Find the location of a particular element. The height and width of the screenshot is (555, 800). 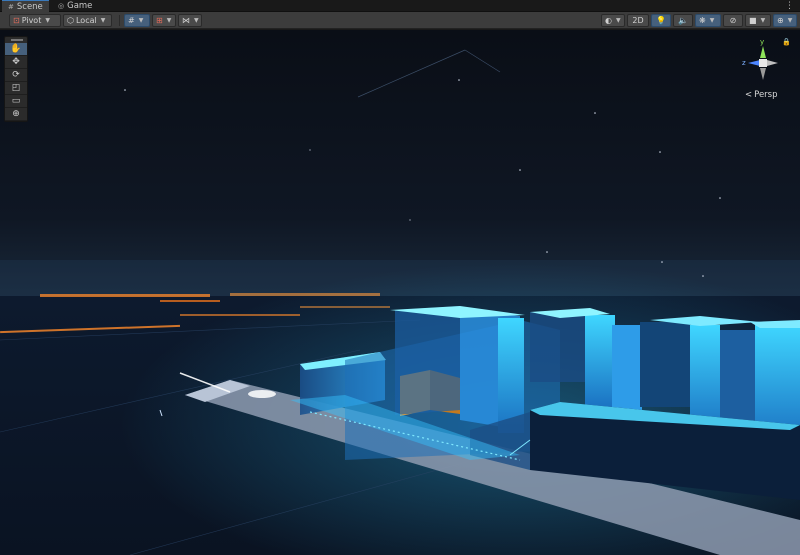

pivot-label: Pivot is located at coordinates (31, 20).